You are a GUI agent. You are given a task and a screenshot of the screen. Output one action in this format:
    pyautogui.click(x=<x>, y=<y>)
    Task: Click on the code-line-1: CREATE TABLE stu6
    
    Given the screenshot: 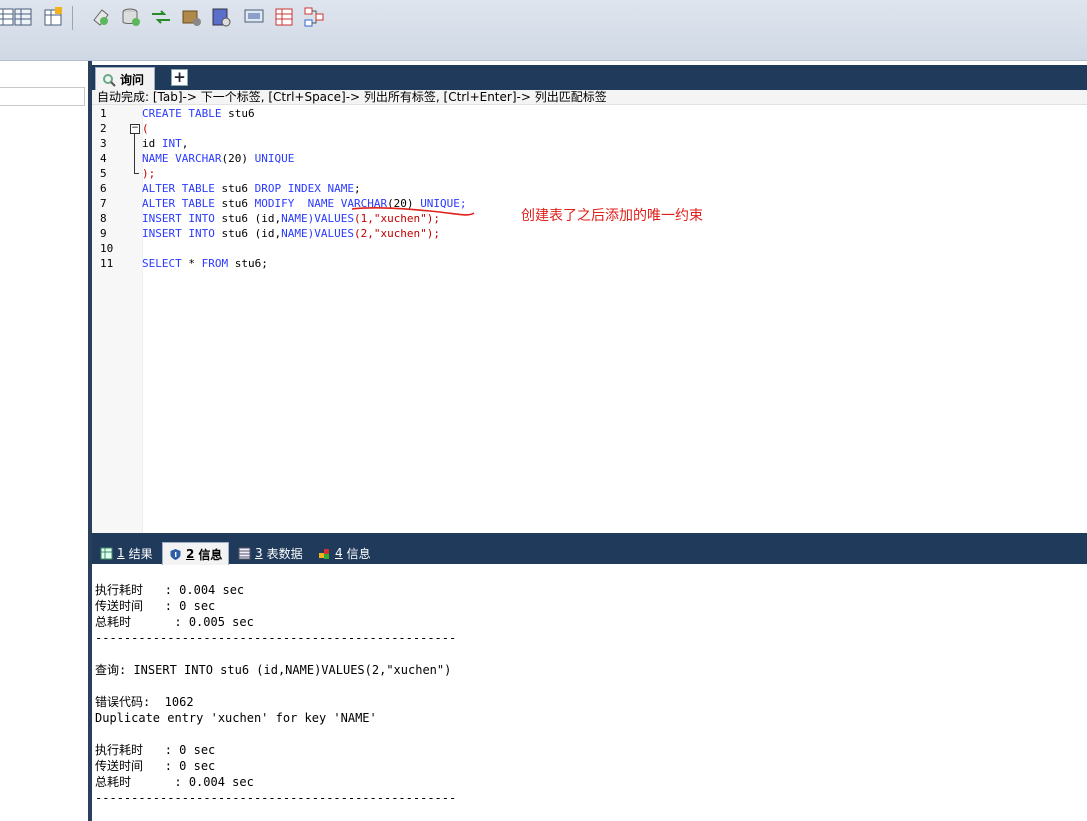 What is the action you would take?
    pyautogui.click(x=198, y=113)
    